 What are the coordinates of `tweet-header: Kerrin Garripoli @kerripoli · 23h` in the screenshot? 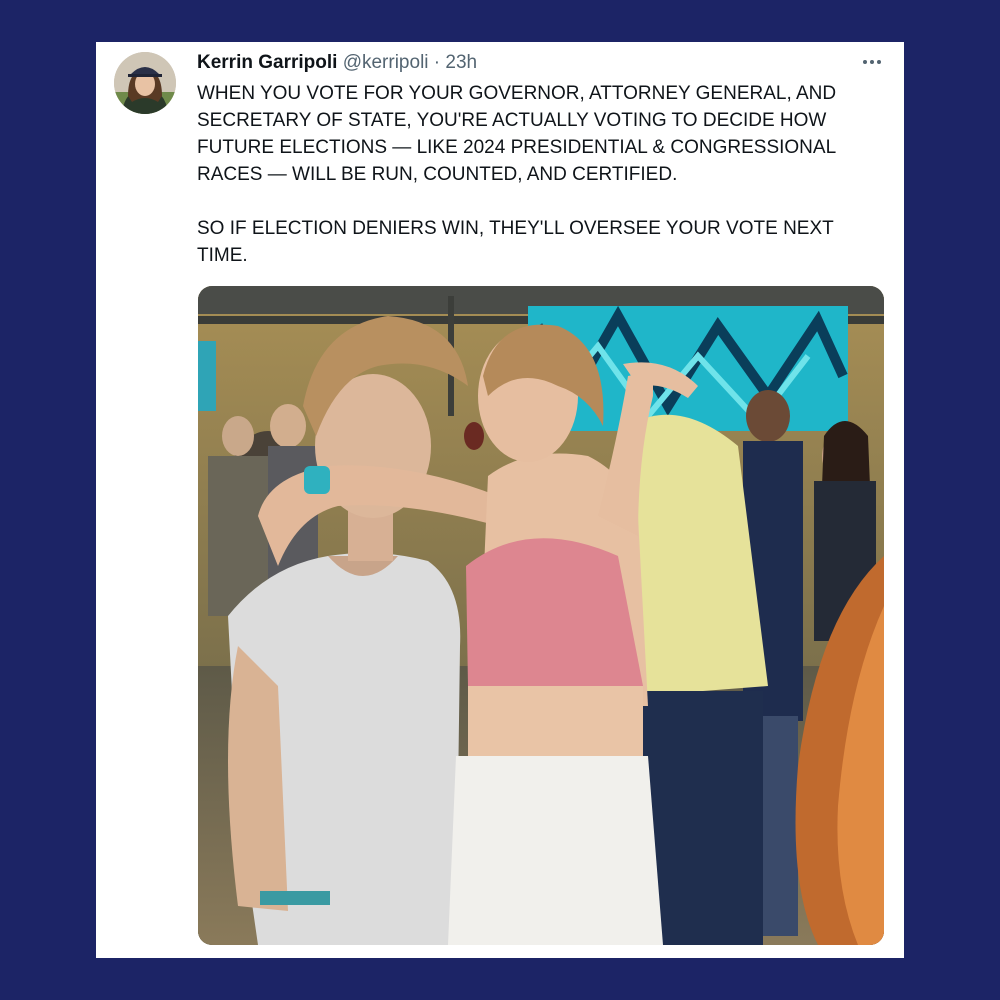 It's located at (337, 63).